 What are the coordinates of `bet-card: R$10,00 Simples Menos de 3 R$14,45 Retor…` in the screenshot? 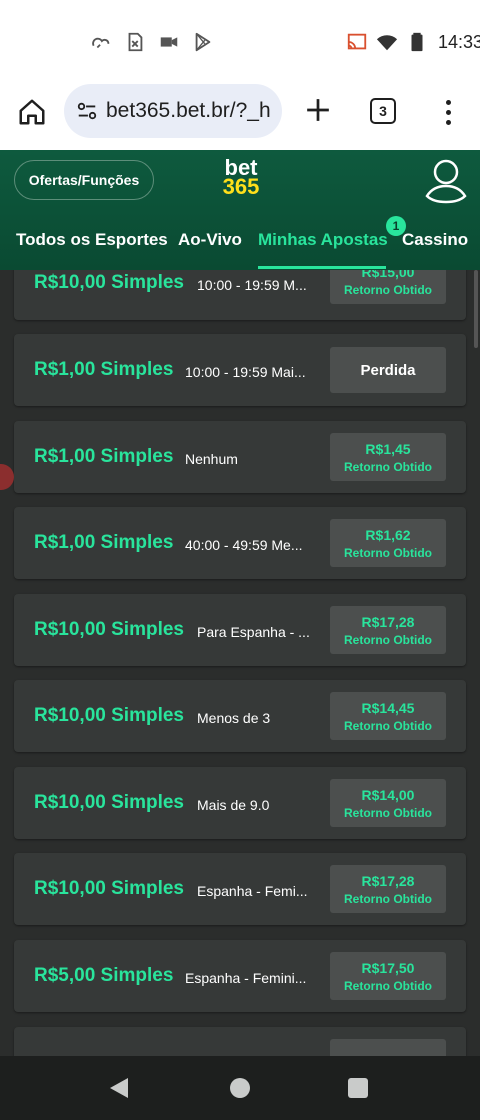 It's located at (240, 716).